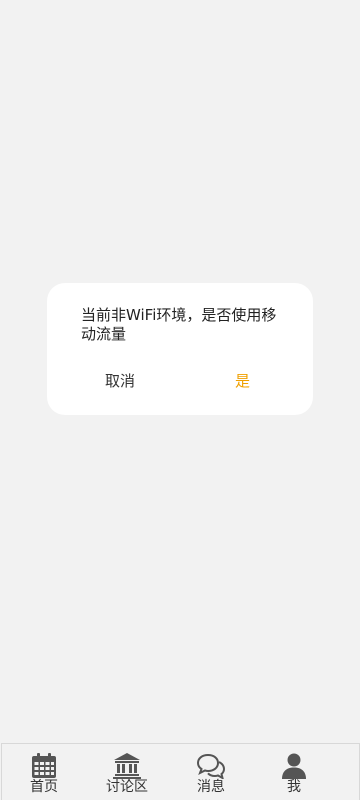 The height and width of the screenshot is (800, 360). I want to click on tab-messages: 消息, so click(211, 772).